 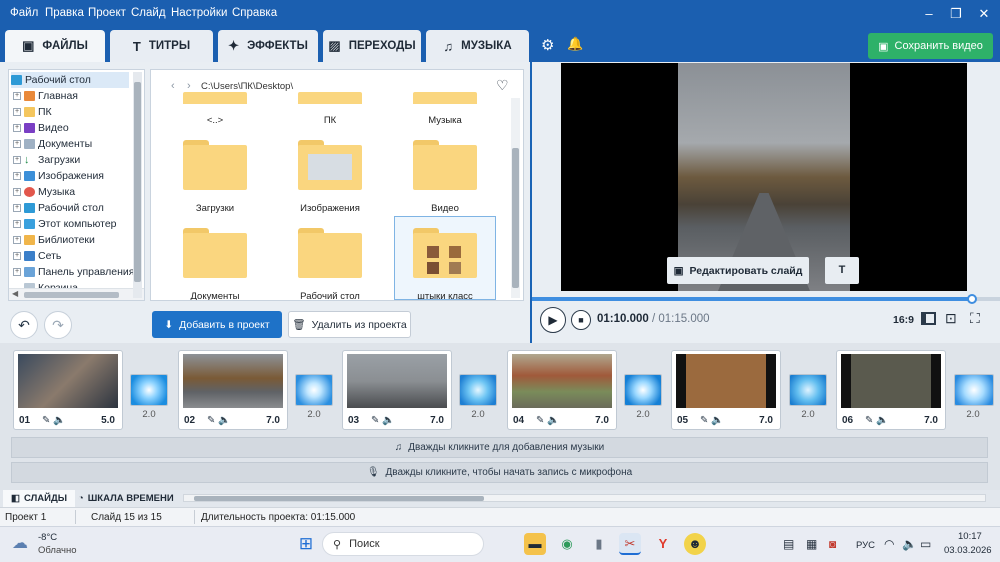 What do you see at coordinates (32, 112) in the screenshot?
I see `tree-item-pc: + ПК` at bounding box center [32, 112].